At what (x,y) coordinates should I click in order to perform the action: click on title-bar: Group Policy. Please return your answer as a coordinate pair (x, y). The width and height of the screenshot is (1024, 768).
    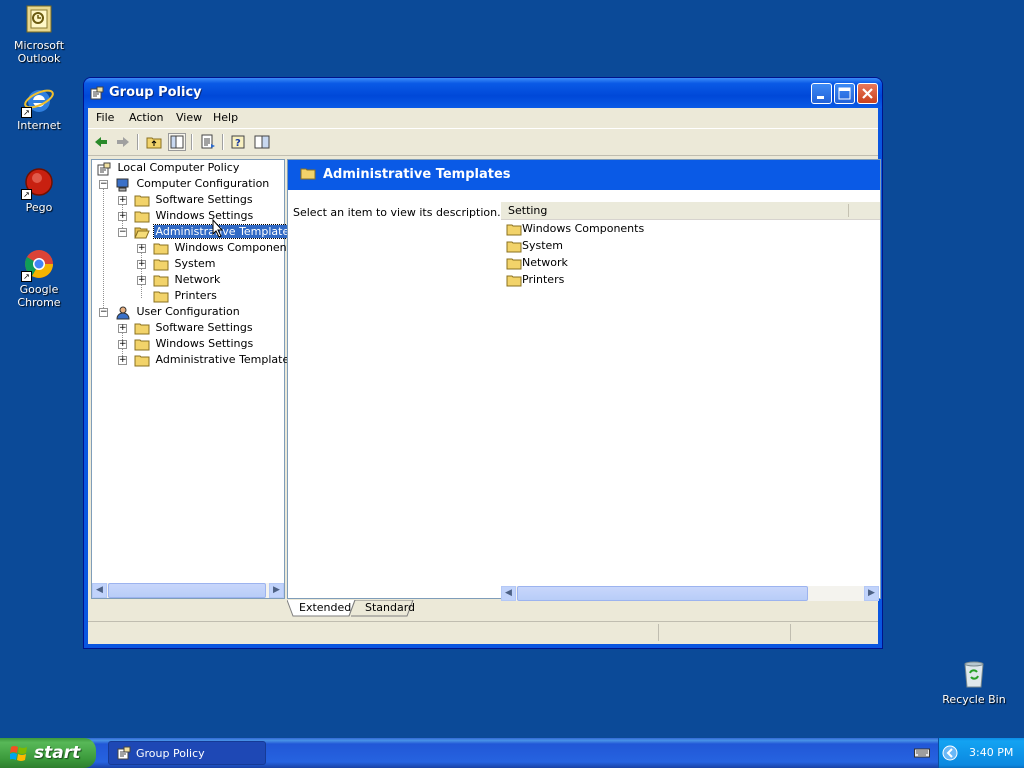
    Looking at the image, I should click on (483, 93).